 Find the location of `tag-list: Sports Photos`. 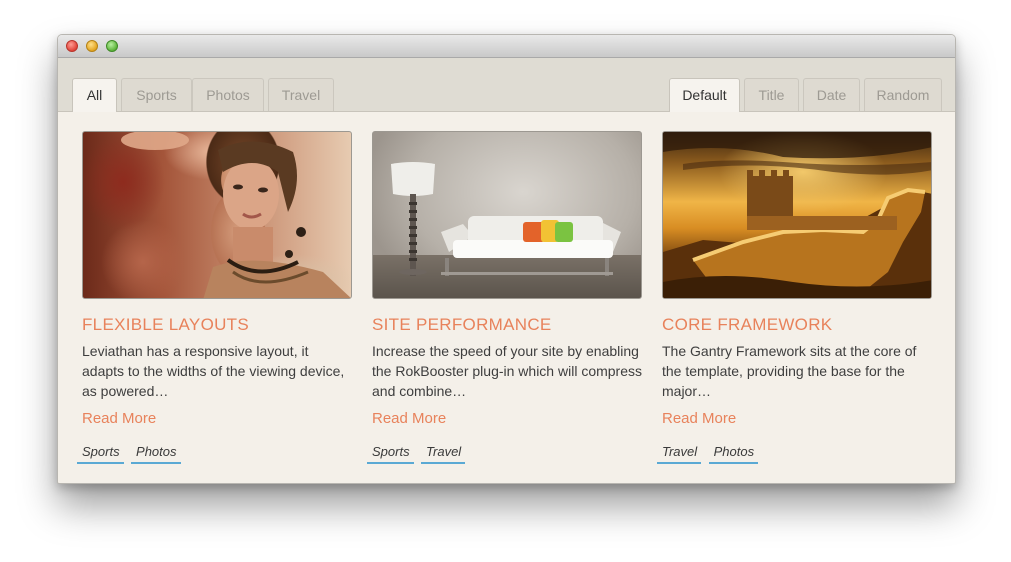

tag-list: Sports Photos is located at coordinates (214, 454).